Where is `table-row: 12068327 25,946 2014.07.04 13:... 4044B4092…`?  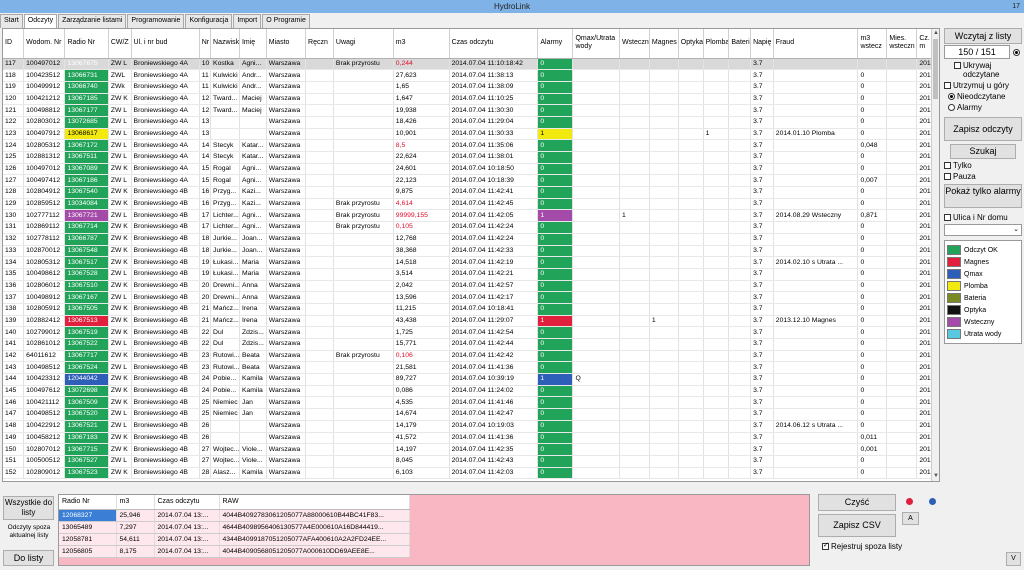 table-row: 12068327 25,946 2014.07.04 13:... 4044B4092… is located at coordinates (234, 515).